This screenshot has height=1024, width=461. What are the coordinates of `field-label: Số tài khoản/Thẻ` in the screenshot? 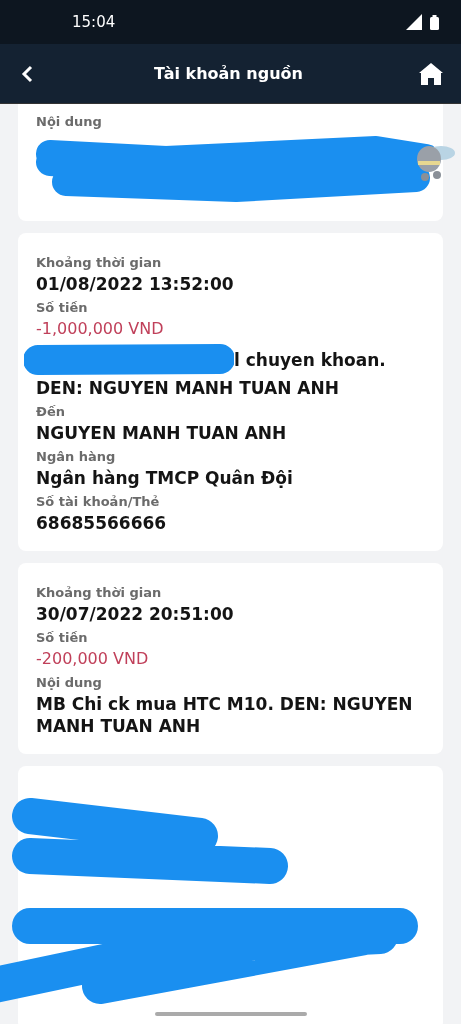 It's located at (98, 502).